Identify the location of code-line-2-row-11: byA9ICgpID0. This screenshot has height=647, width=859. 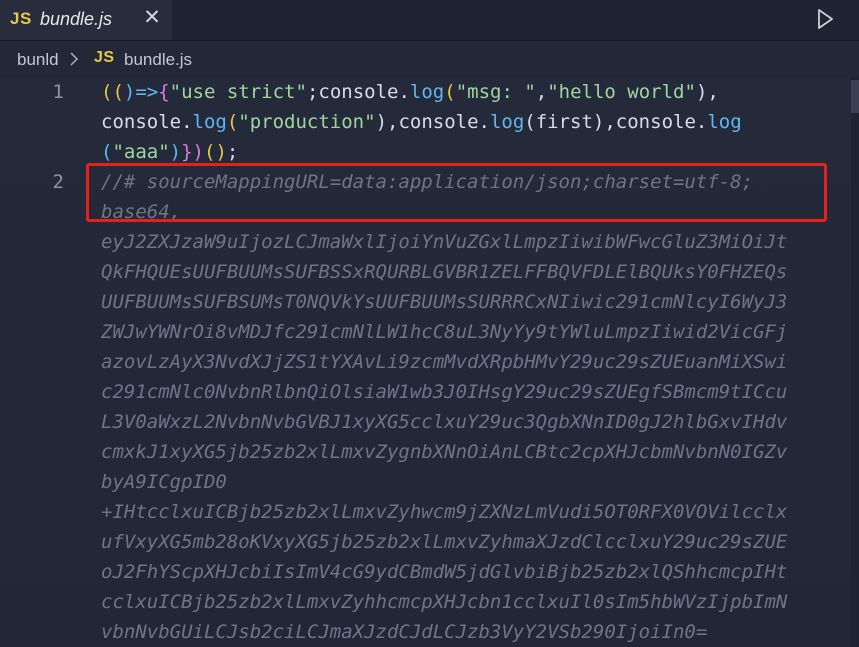
(164, 482).